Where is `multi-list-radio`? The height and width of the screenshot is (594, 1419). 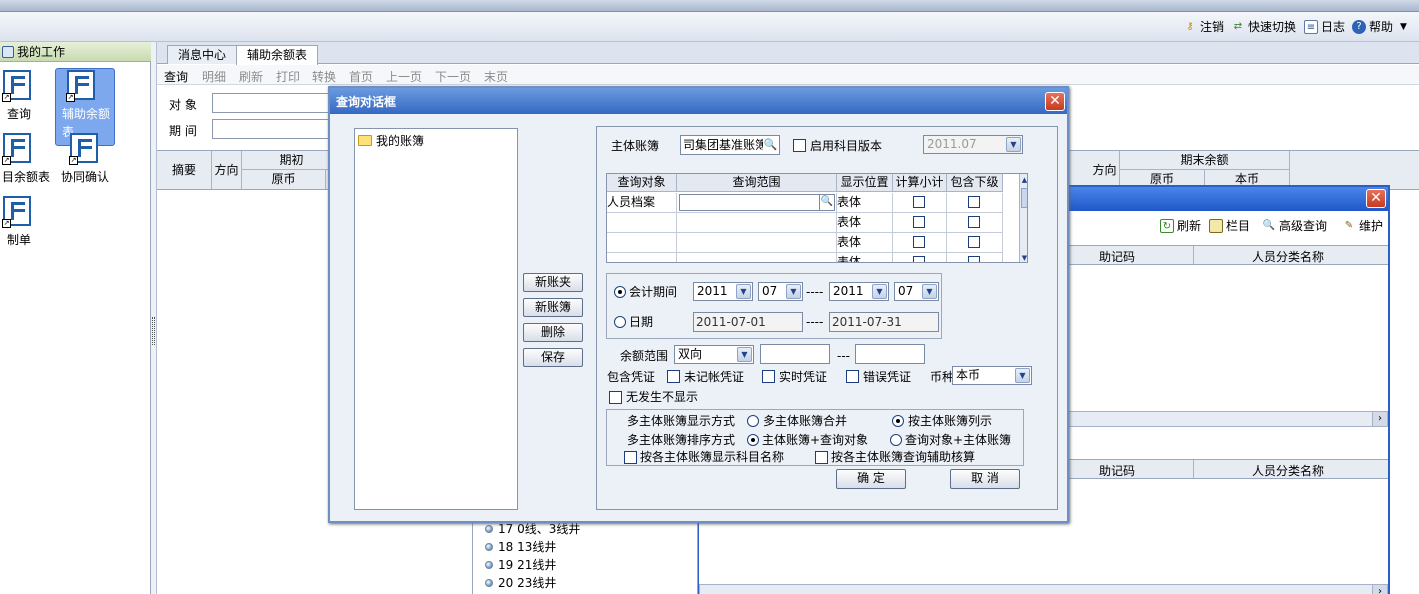 multi-list-radio is located at coordinates (898, 421).